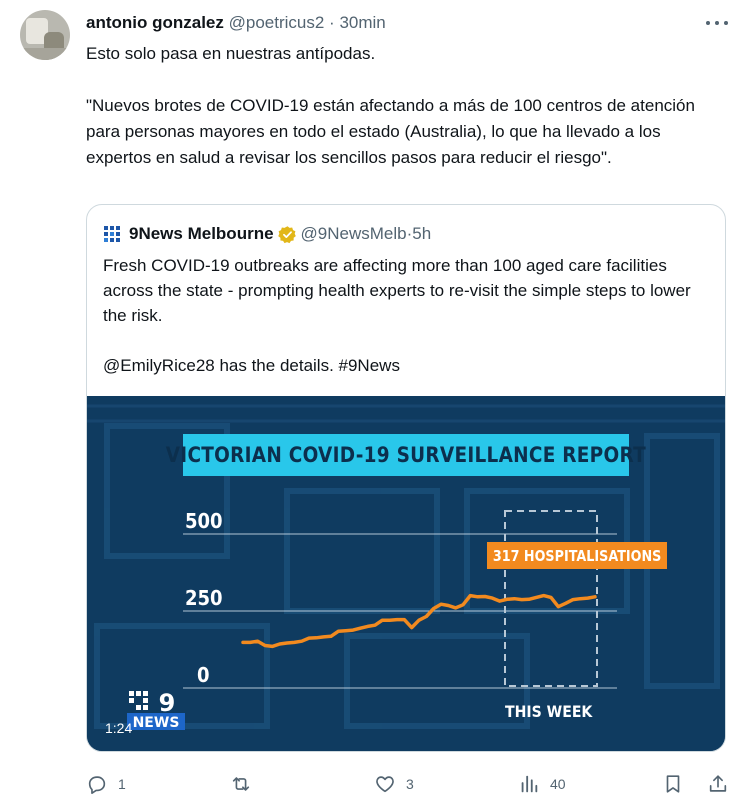 The width and height of the screenshot is (754, 810). What do you see at coordinates (385, 784) in the screenshot?
I see `heart-icon` at bounding box center [385, 784].